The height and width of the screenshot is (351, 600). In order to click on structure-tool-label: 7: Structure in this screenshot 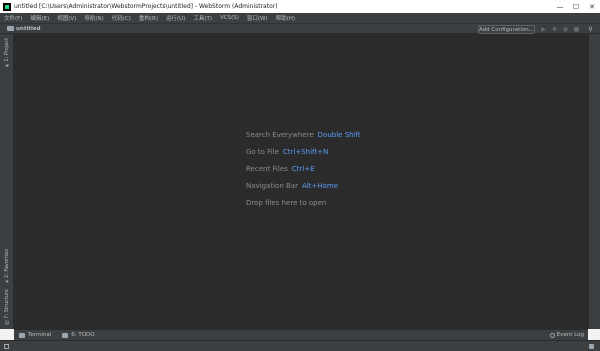, I will do `click(7, 304)`.